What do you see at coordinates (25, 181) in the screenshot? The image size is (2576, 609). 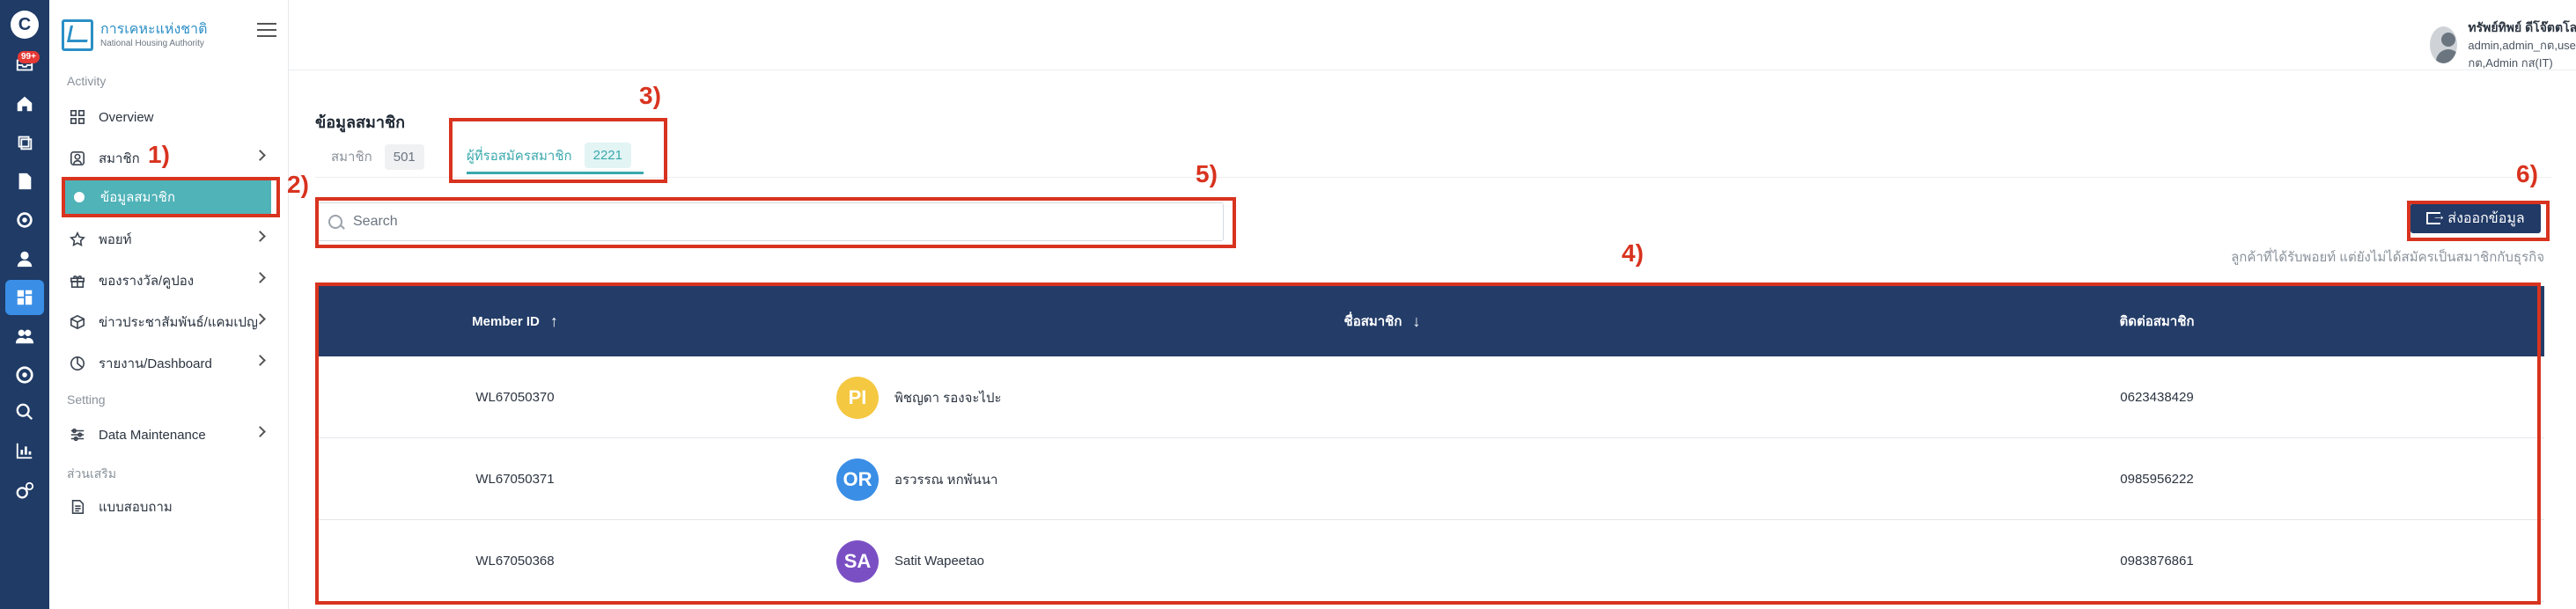 I see `document-icon` at bounding box center [25, 181].